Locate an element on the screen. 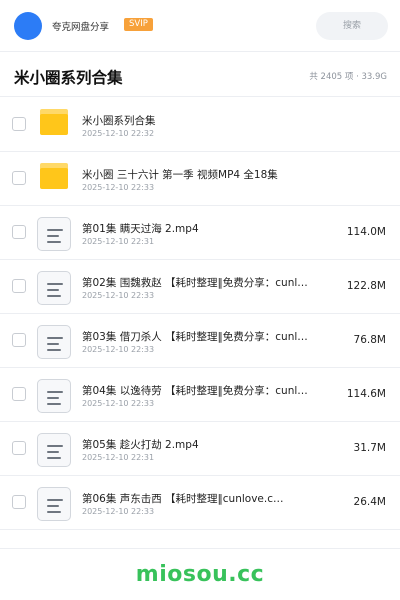 The height and width of the screenshot is (600, 400). file-size: 76.8M is located at coordinates (369, 340).